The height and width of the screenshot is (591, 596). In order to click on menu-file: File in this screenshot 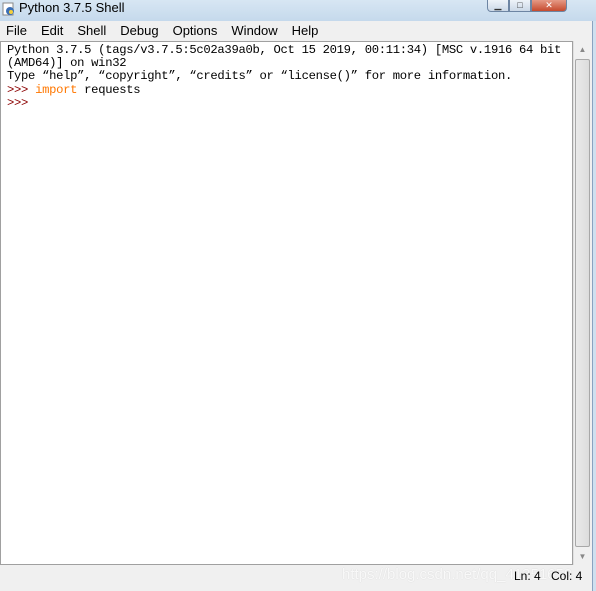, I will do `click(16, 30)`.